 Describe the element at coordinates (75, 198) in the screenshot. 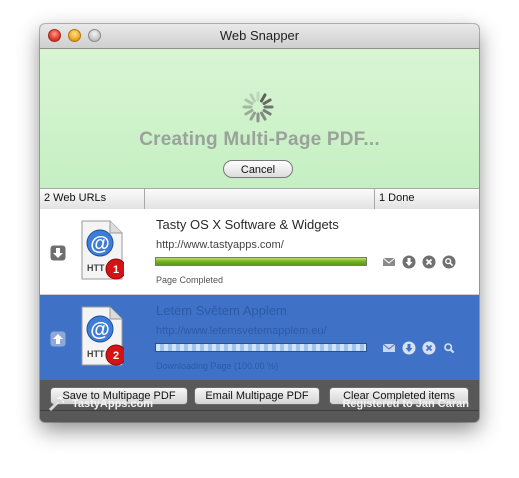

I see `url-count-label: 2 Web URLs` at that location.